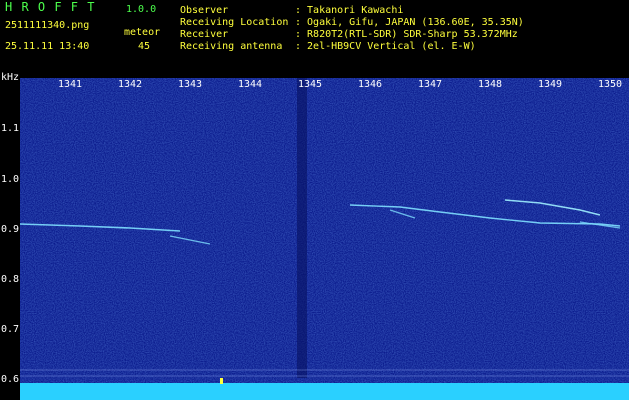 The width and height of the screenshot is (629, 400). Describe the element at coordinates (490, 84) in the screenshot. I see `x-tick-label: 1348` at that location.